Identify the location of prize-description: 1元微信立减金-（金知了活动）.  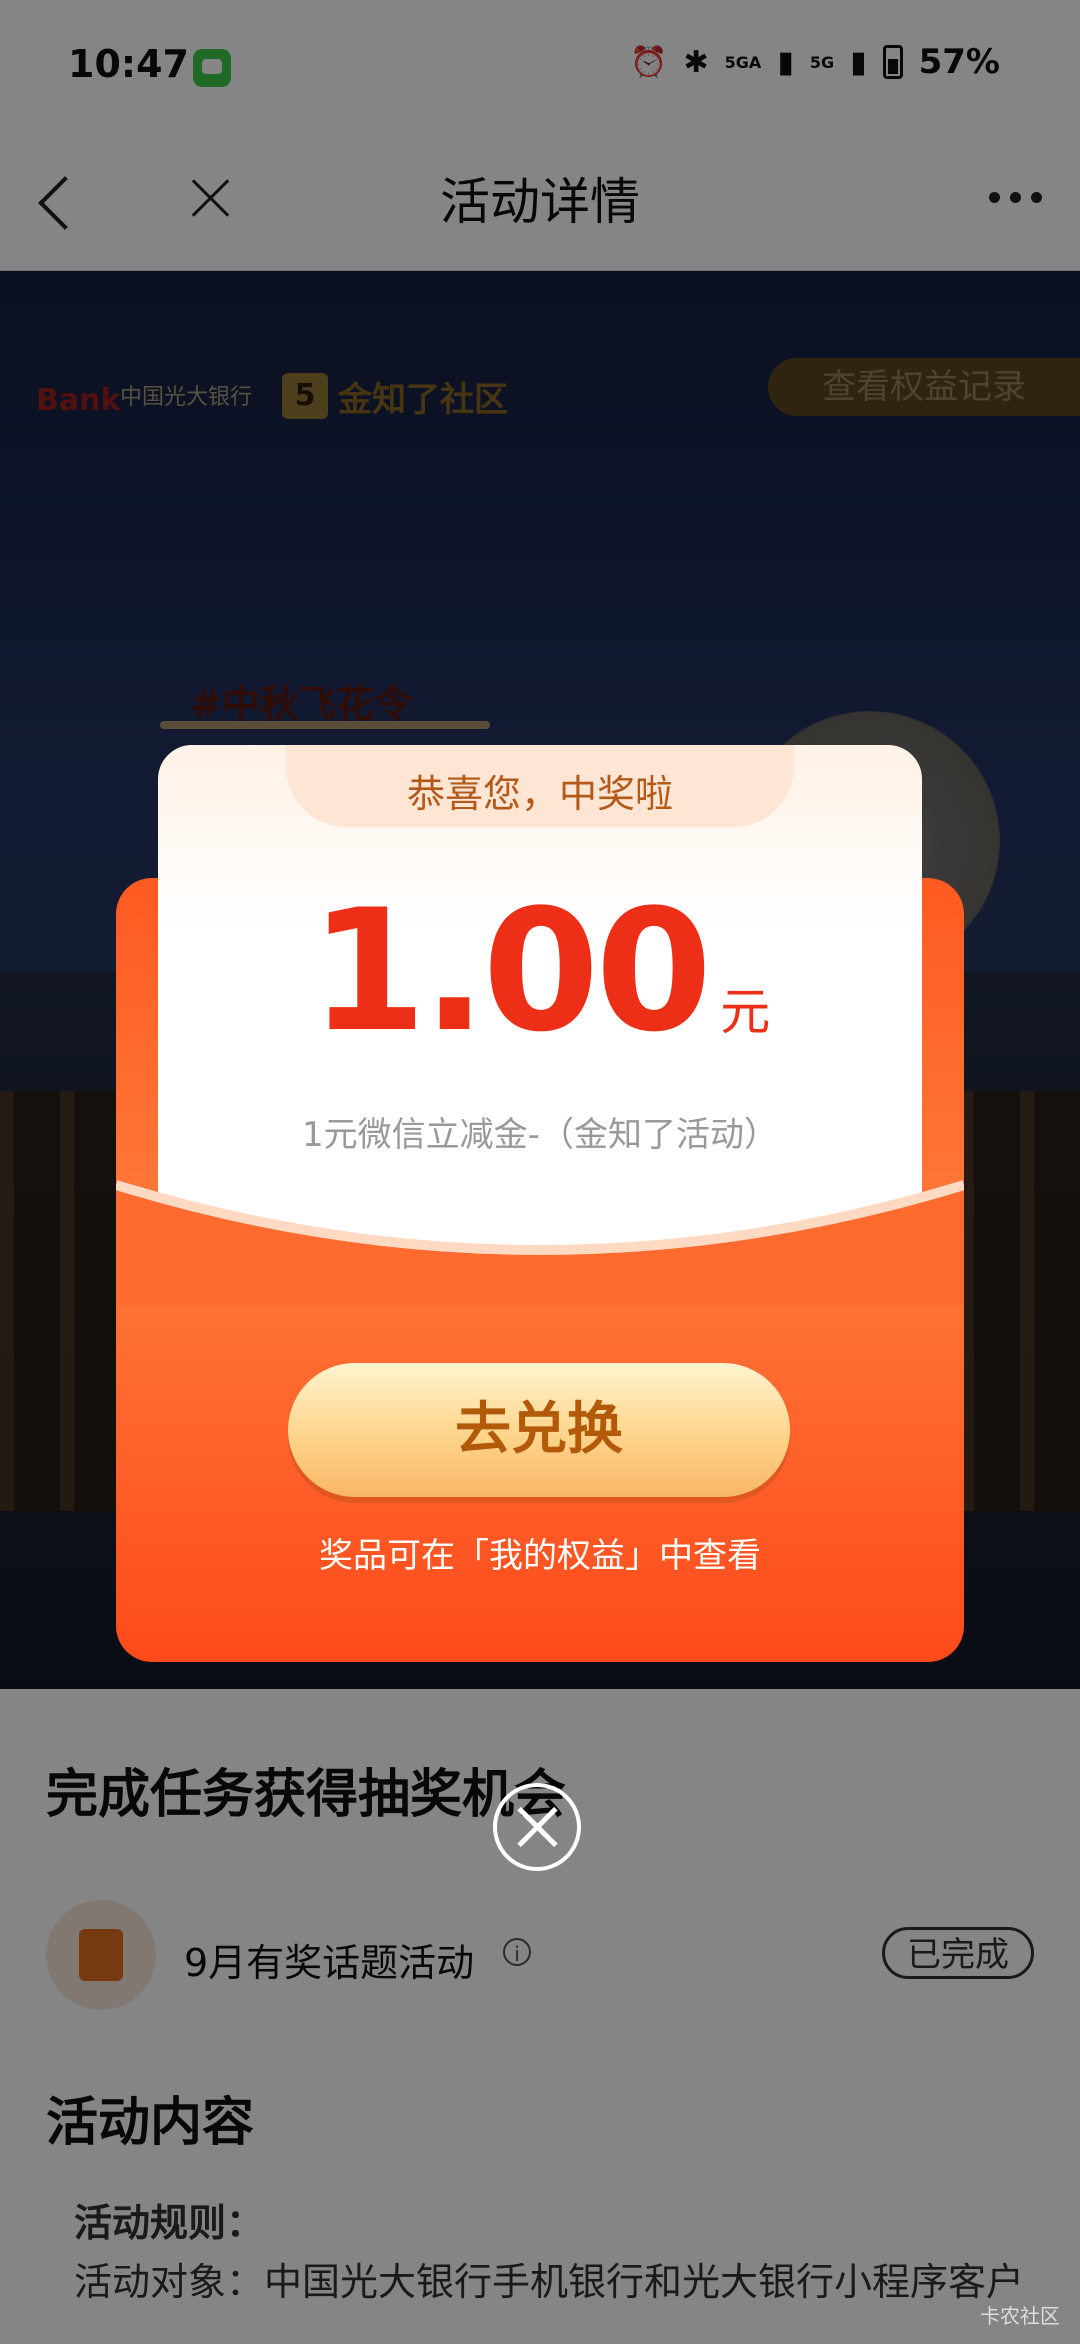
(540, 1135).